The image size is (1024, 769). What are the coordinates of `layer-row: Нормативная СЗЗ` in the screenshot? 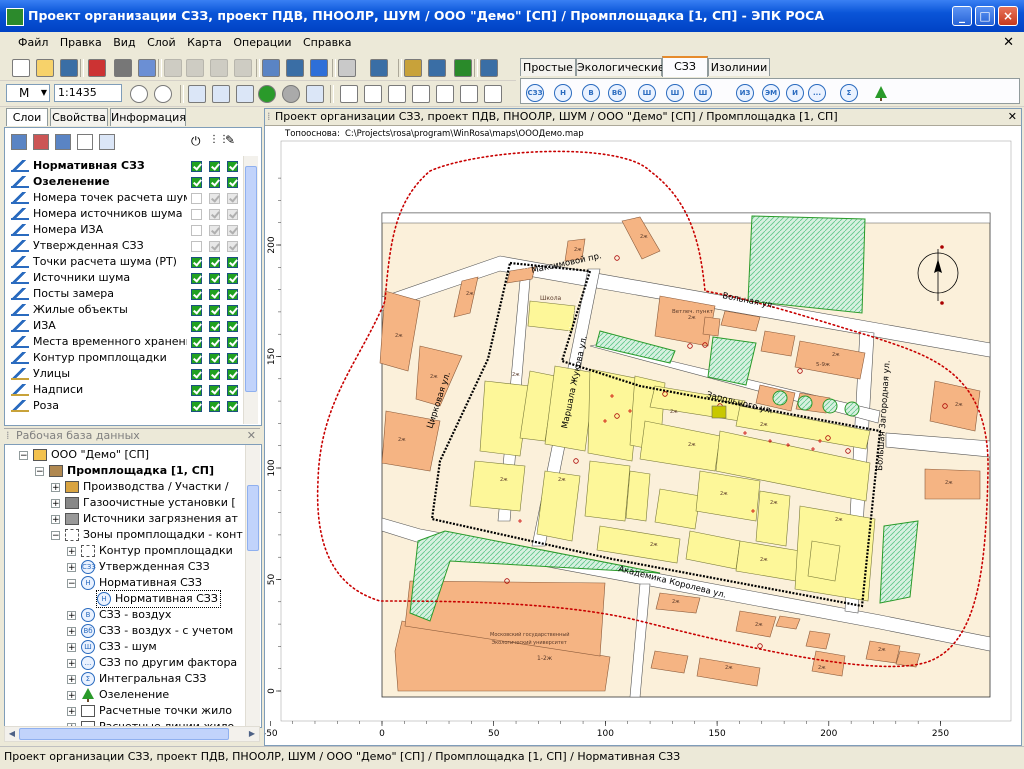 It's located at (99, 166).